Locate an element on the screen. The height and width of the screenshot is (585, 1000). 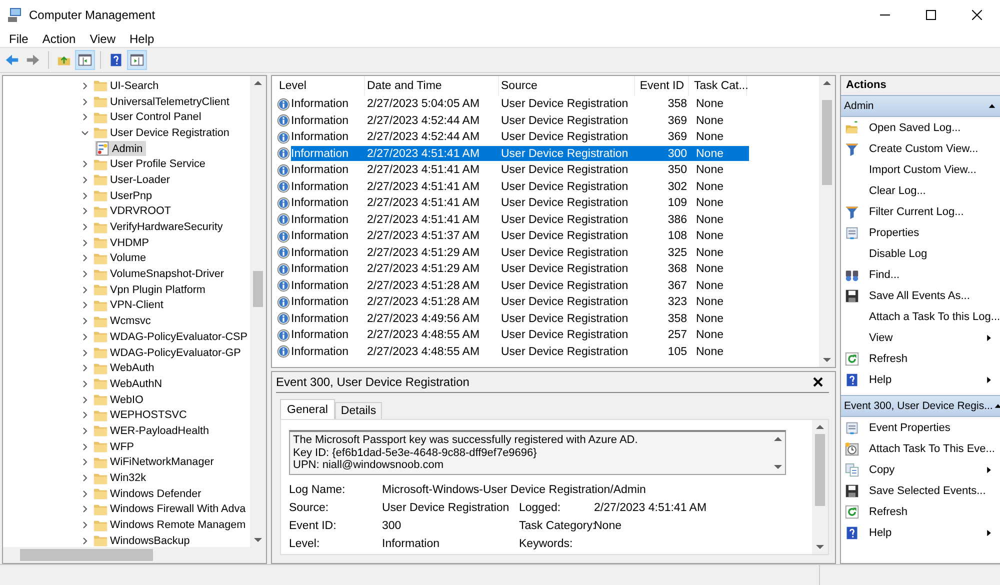
tree-item: Vpn Plugin Platform is located at coordinates (150, 290).